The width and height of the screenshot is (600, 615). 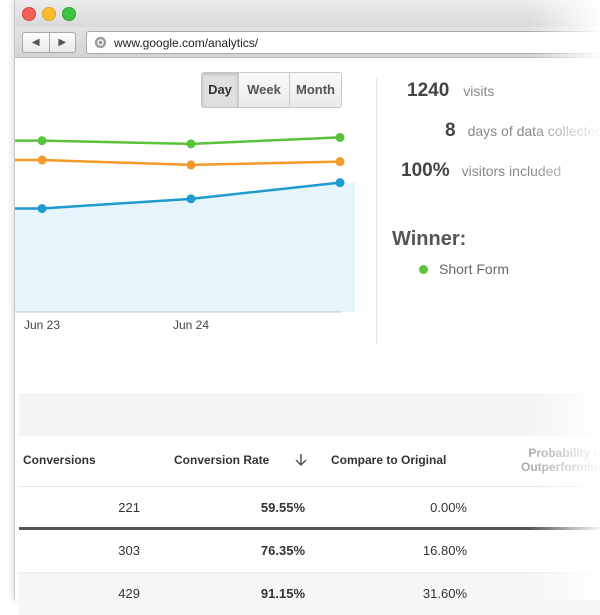 What do you see at coordinates (185, 247) in the screenshot?
I see `series-area-fill` at bounding box center [185, 247].